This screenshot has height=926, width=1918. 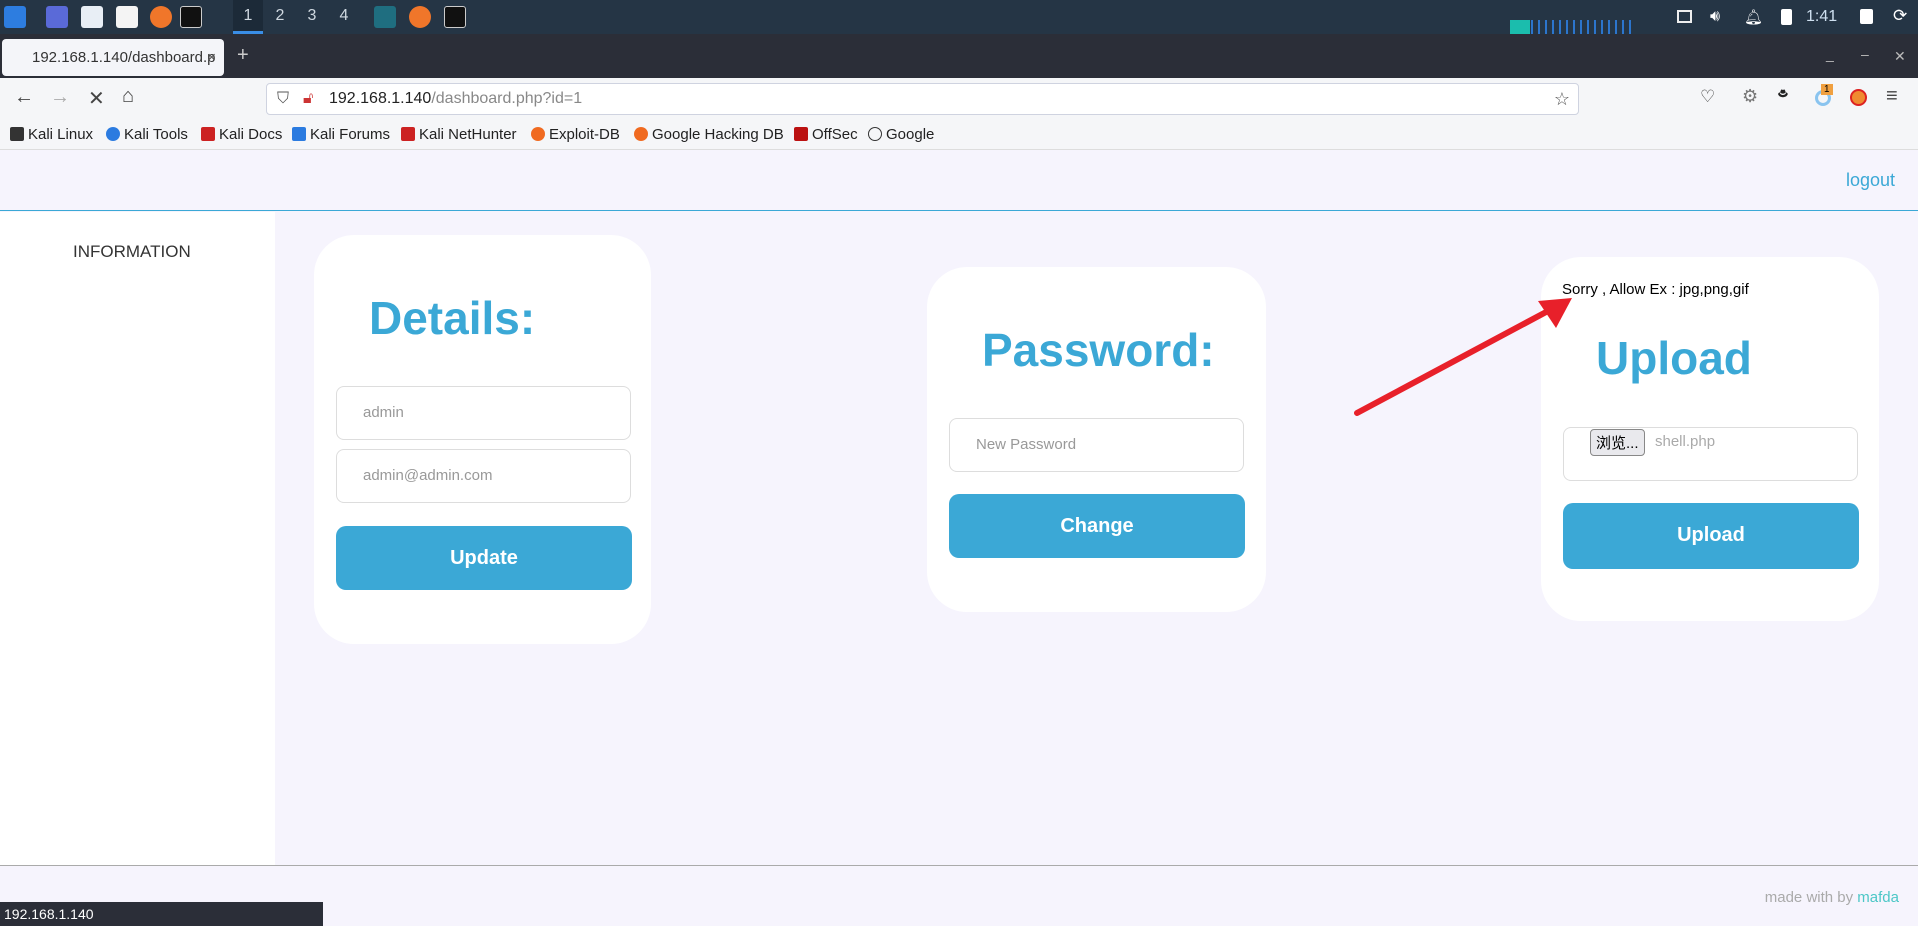 I want to click on status-bar-url: 192.168.1.140, so click(x=161, y=914).